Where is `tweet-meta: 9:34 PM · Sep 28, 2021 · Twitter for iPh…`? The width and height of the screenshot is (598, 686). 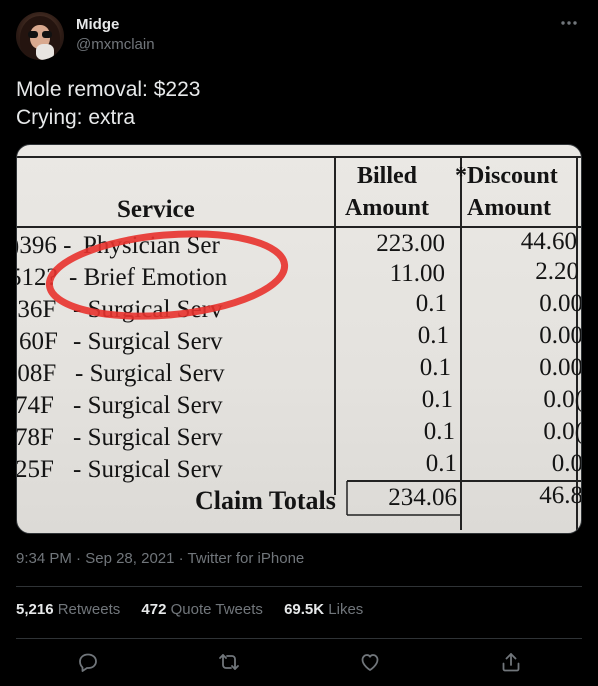 tweet-meta: 9:34 PM · Sep 28, 2021 · Twitter for iPh… is located at coordinates (160, 558).